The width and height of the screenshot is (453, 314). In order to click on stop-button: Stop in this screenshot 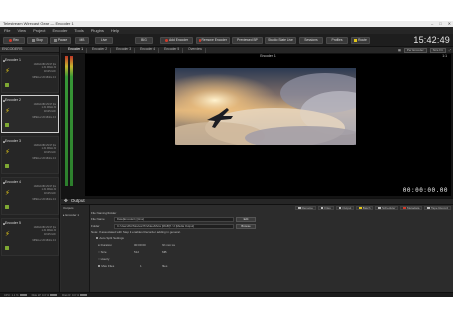, I will do `click(37, 40)`.